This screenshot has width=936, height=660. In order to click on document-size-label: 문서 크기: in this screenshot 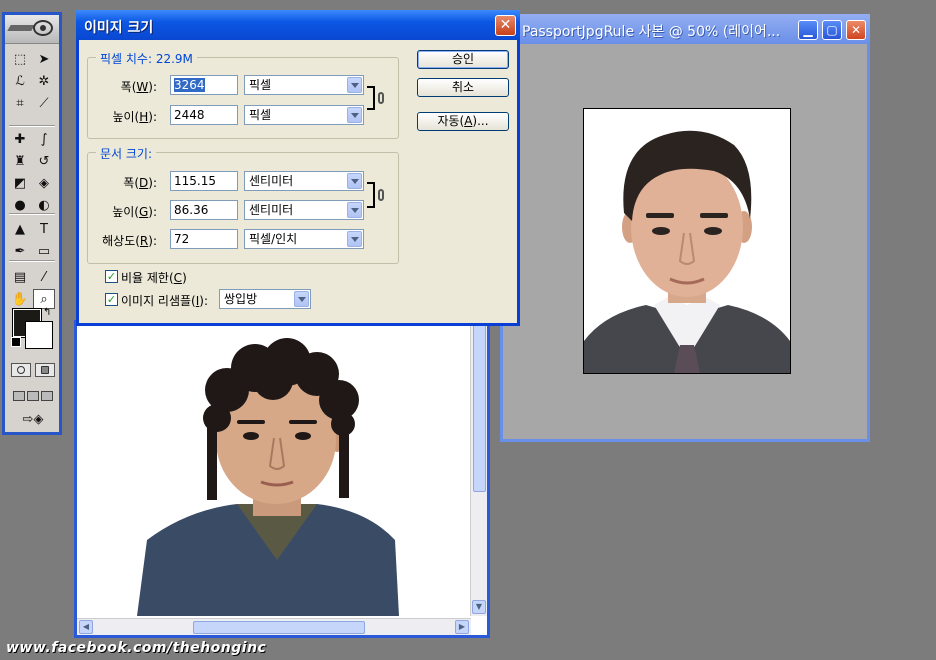, I will do `click(126, 153)`.